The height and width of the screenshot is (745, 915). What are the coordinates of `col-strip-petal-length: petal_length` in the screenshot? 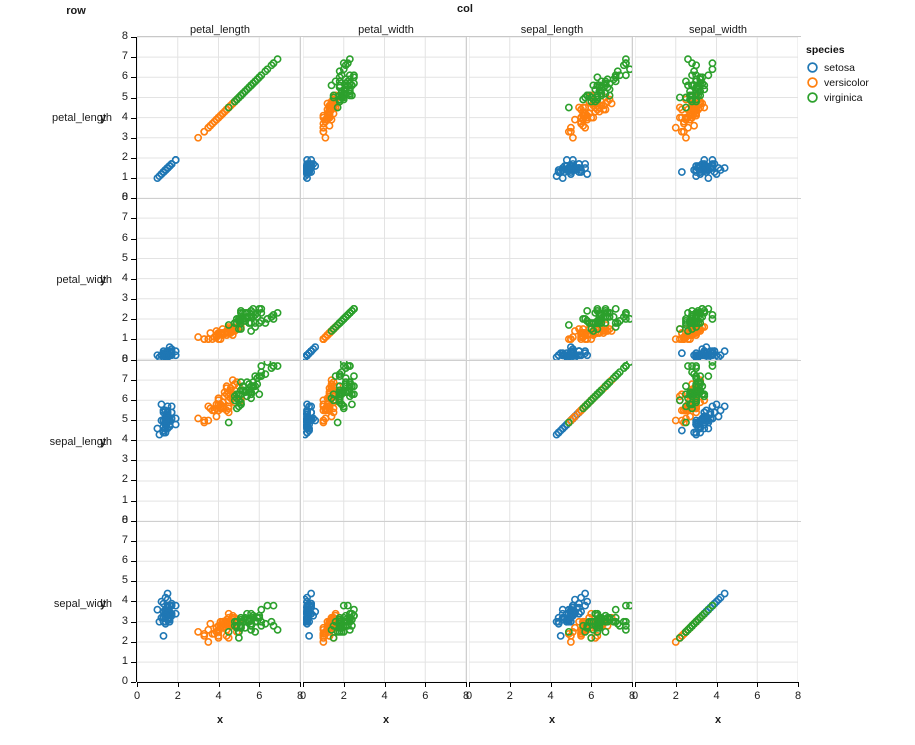 It's located at (220, 30).